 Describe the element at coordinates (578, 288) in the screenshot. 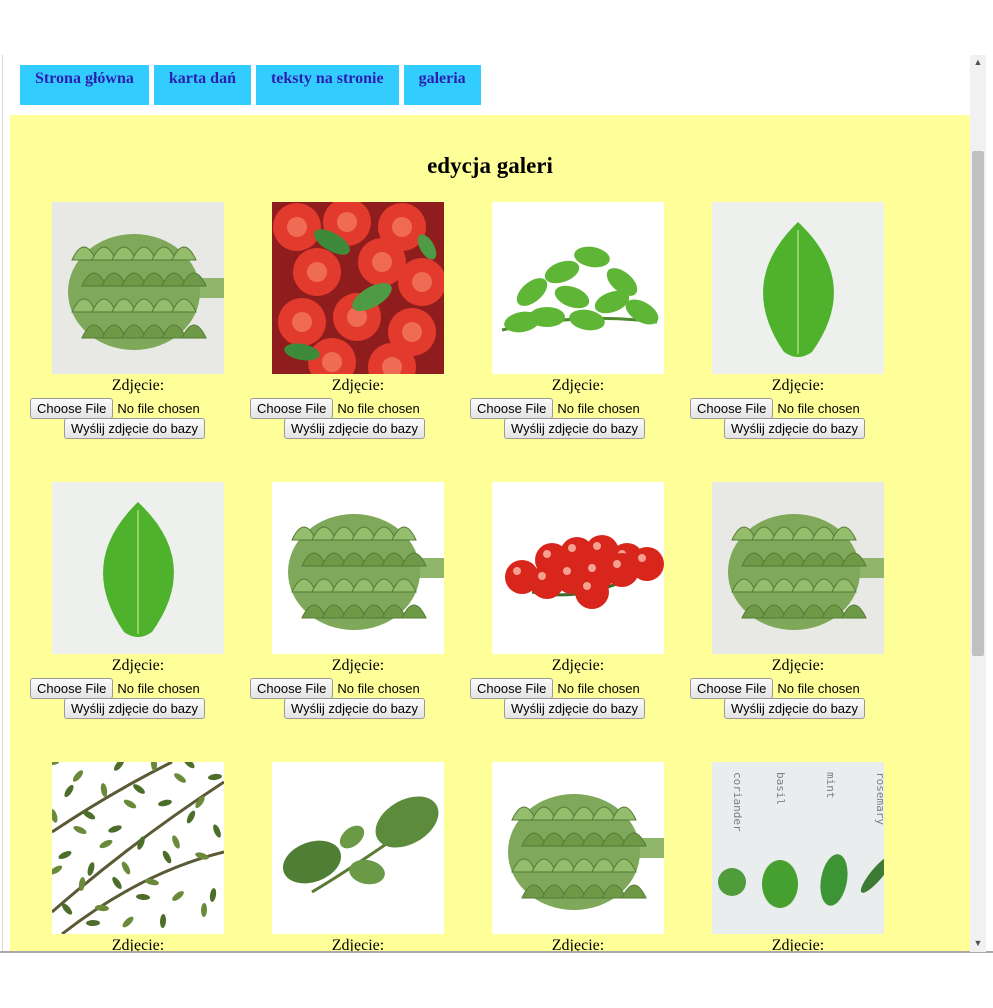

I see `photo-mint-sprig` at that location.